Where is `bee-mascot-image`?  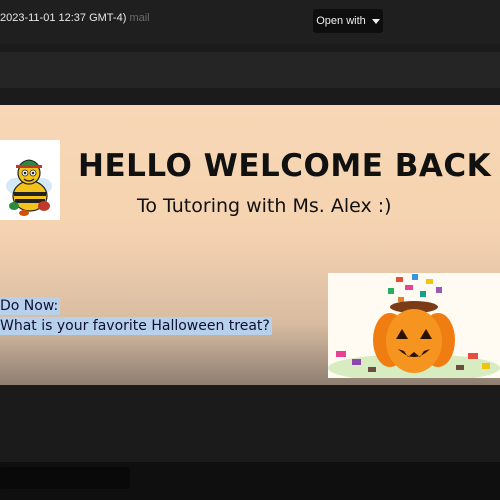
bee-mascot-image is located at coordinates (30, 180).